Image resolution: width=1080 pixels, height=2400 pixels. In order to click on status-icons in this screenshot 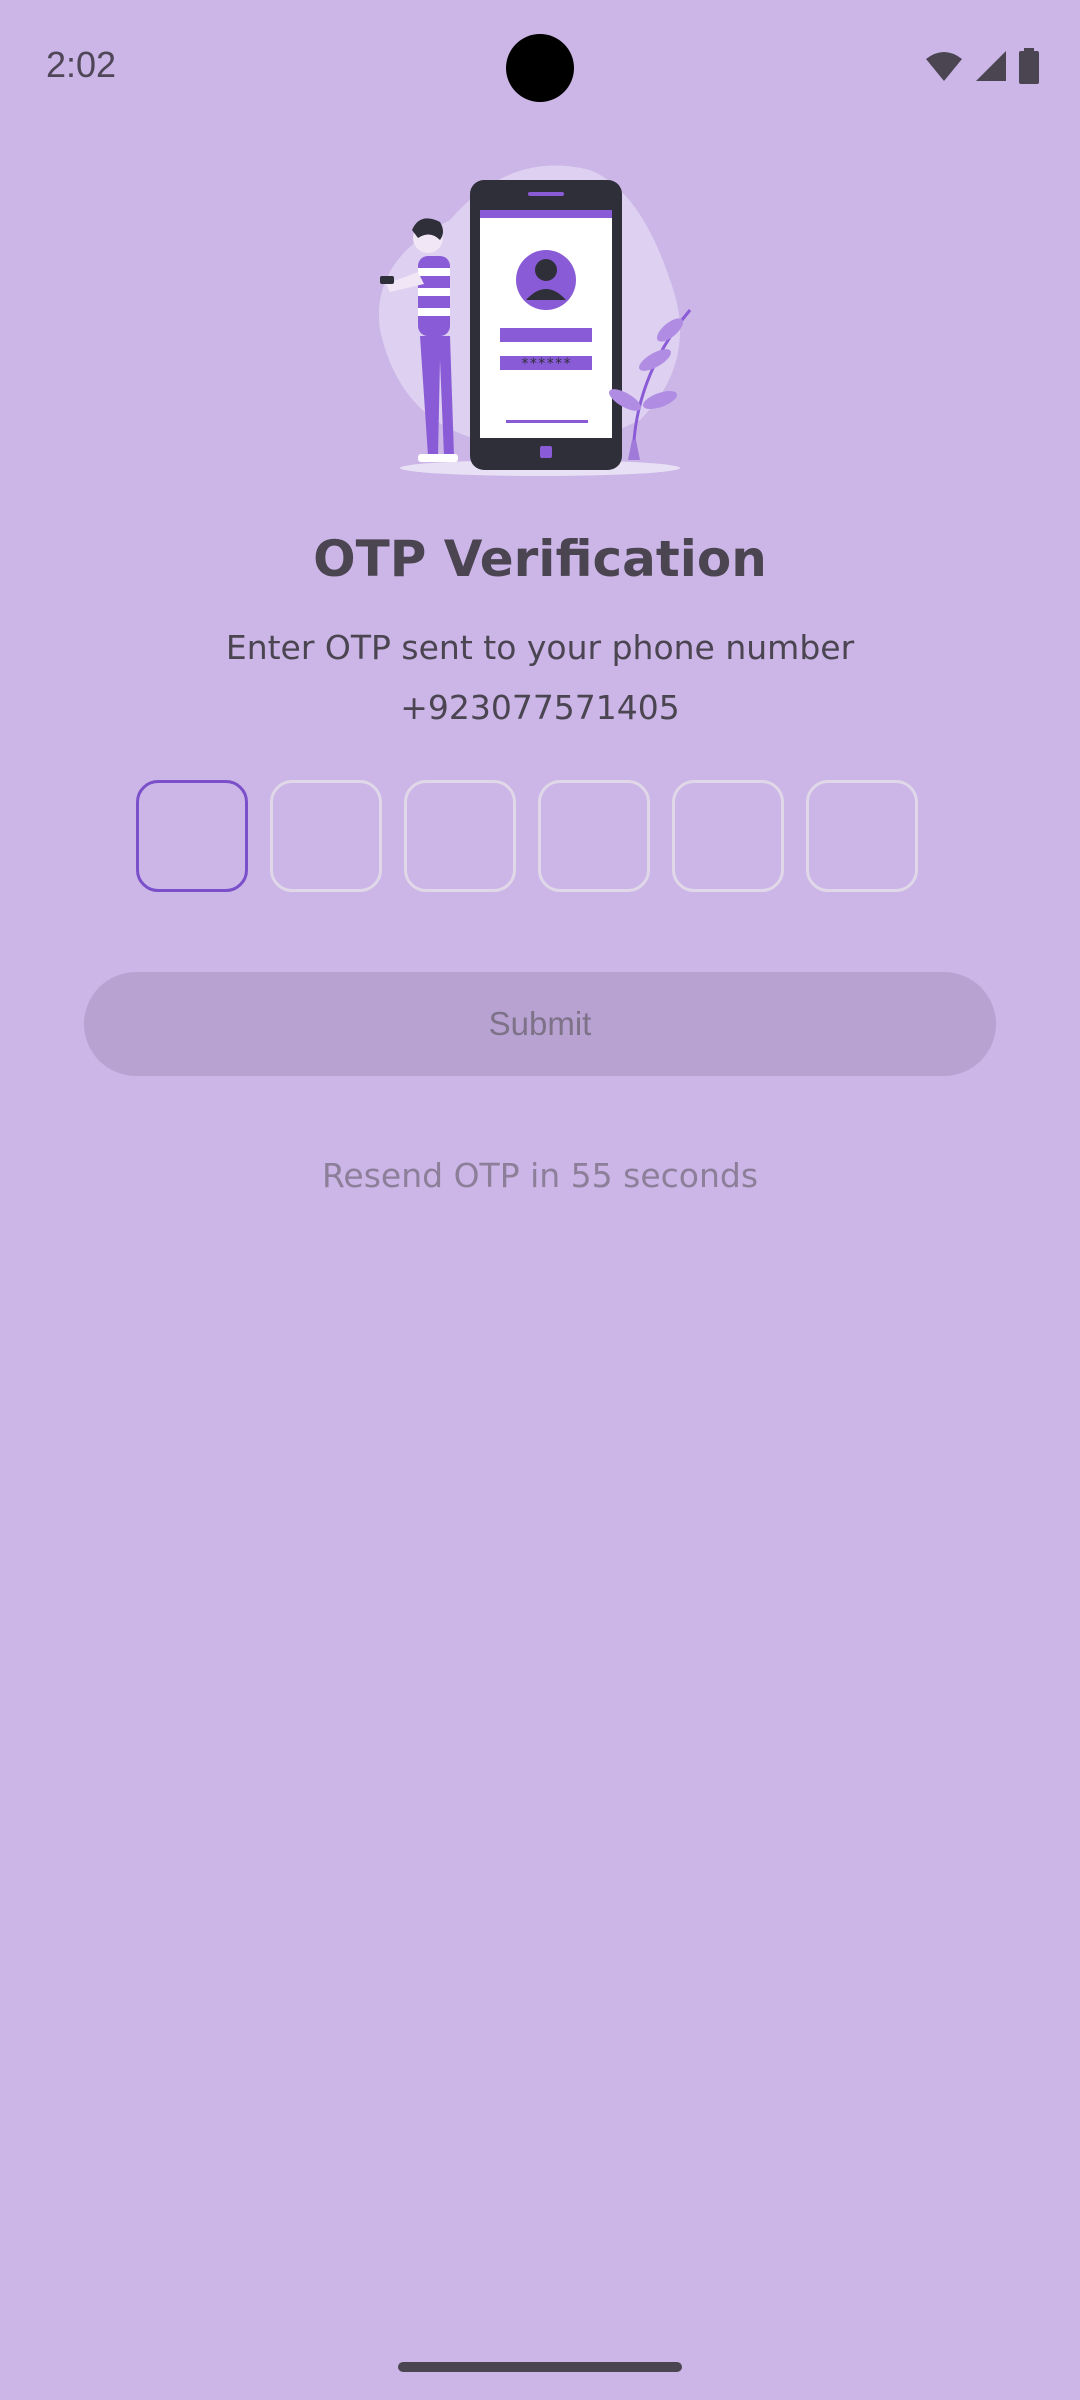, I will do `click(982, 66)`.